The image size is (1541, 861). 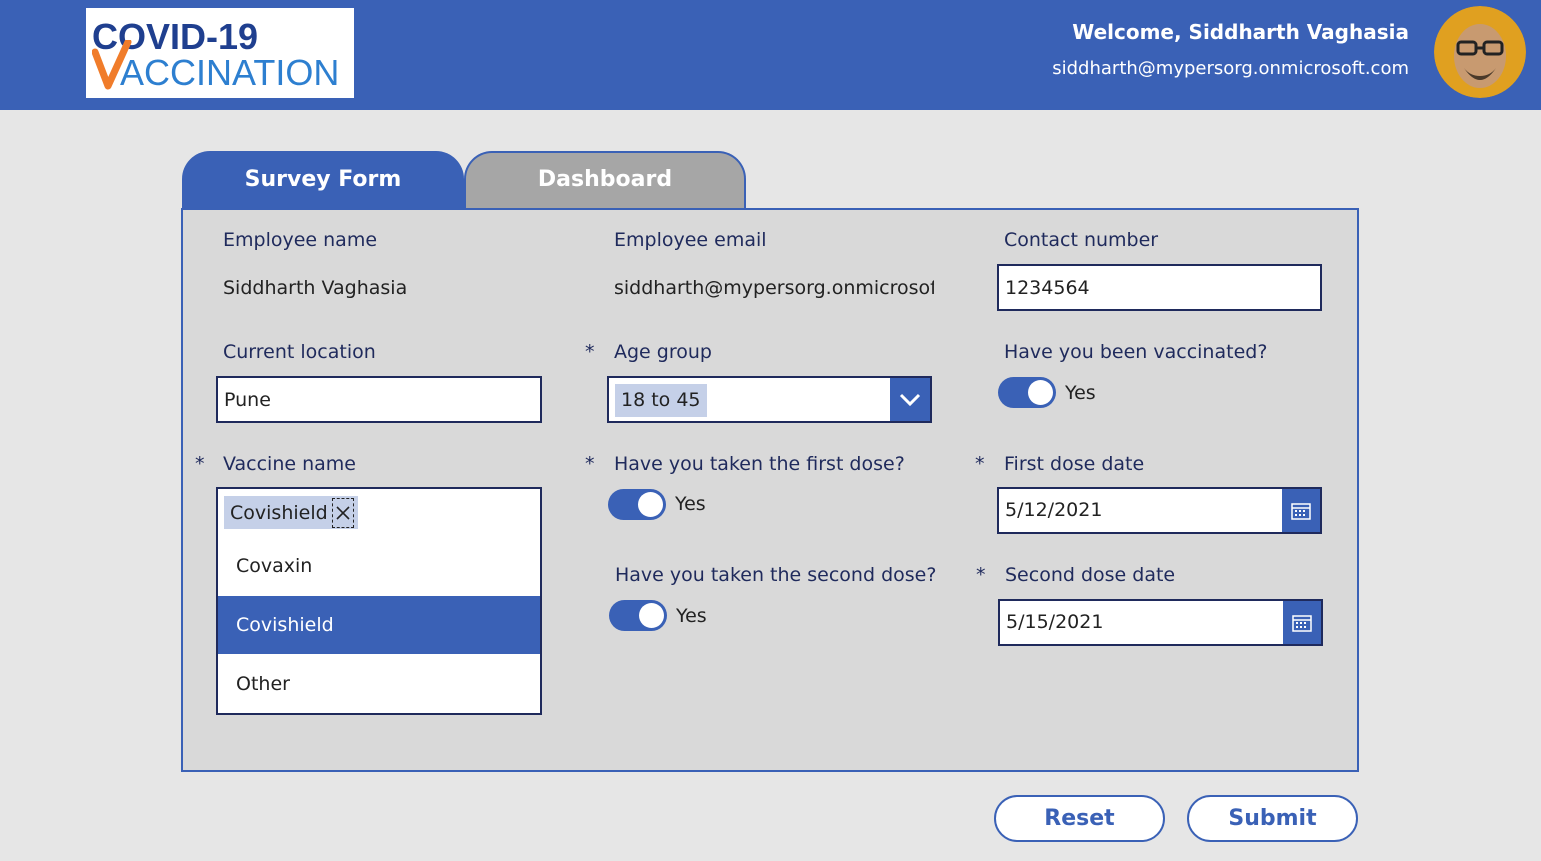 What do you see at coordinates (1160, 622) in the screenshot?
I see `second-dose-date-picker: 5/15/2021` at bounding box center [1160, 622].